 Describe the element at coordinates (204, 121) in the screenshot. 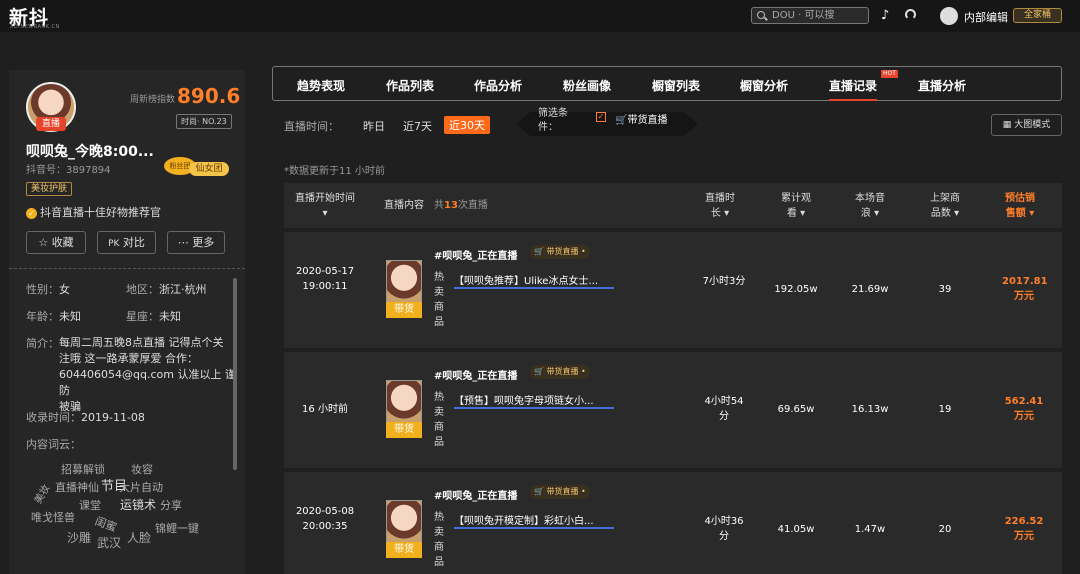

I see `rank-badge: 时尚· NO.23` at that location.